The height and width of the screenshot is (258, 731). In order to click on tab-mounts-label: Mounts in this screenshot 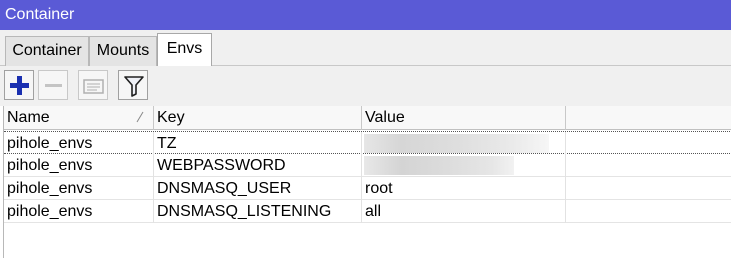, I will do `click(123, 50)`.